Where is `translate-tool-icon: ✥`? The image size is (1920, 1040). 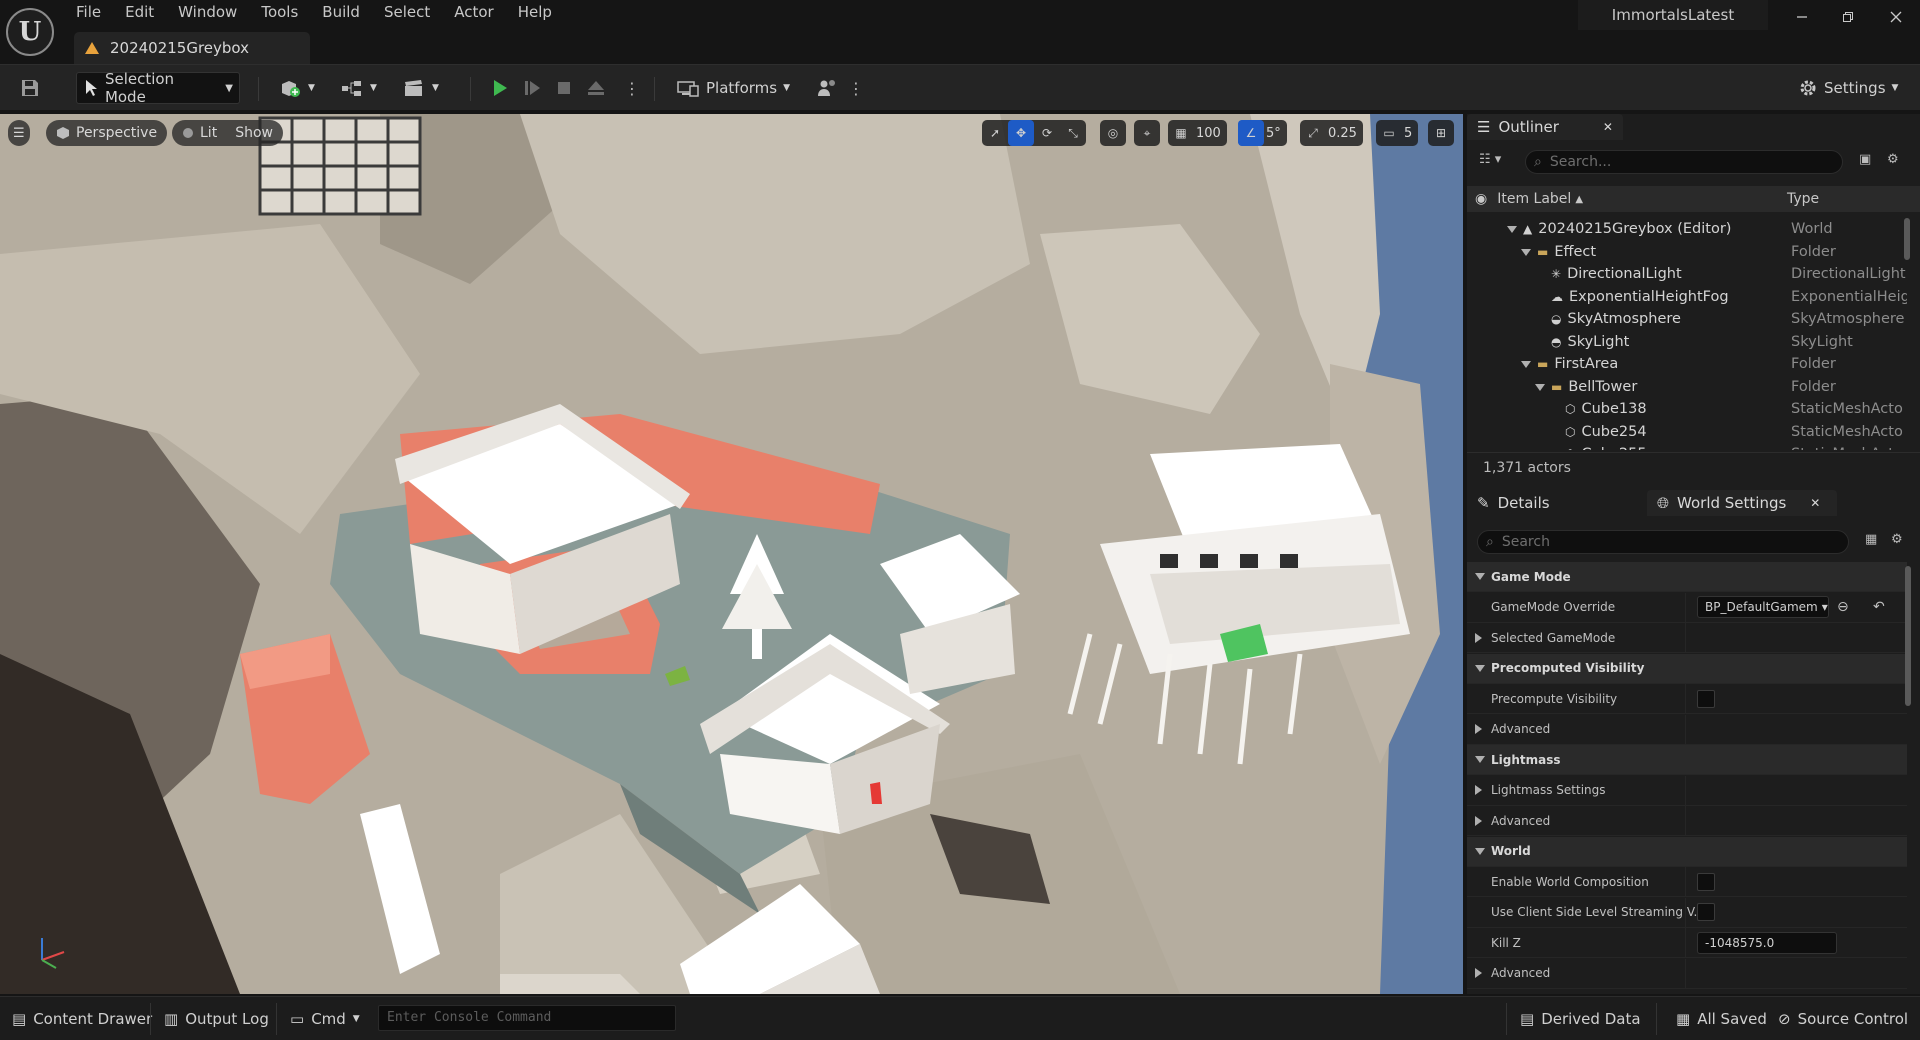
translate-tool-icon: ✥ is located at coordinates (1021, 133).